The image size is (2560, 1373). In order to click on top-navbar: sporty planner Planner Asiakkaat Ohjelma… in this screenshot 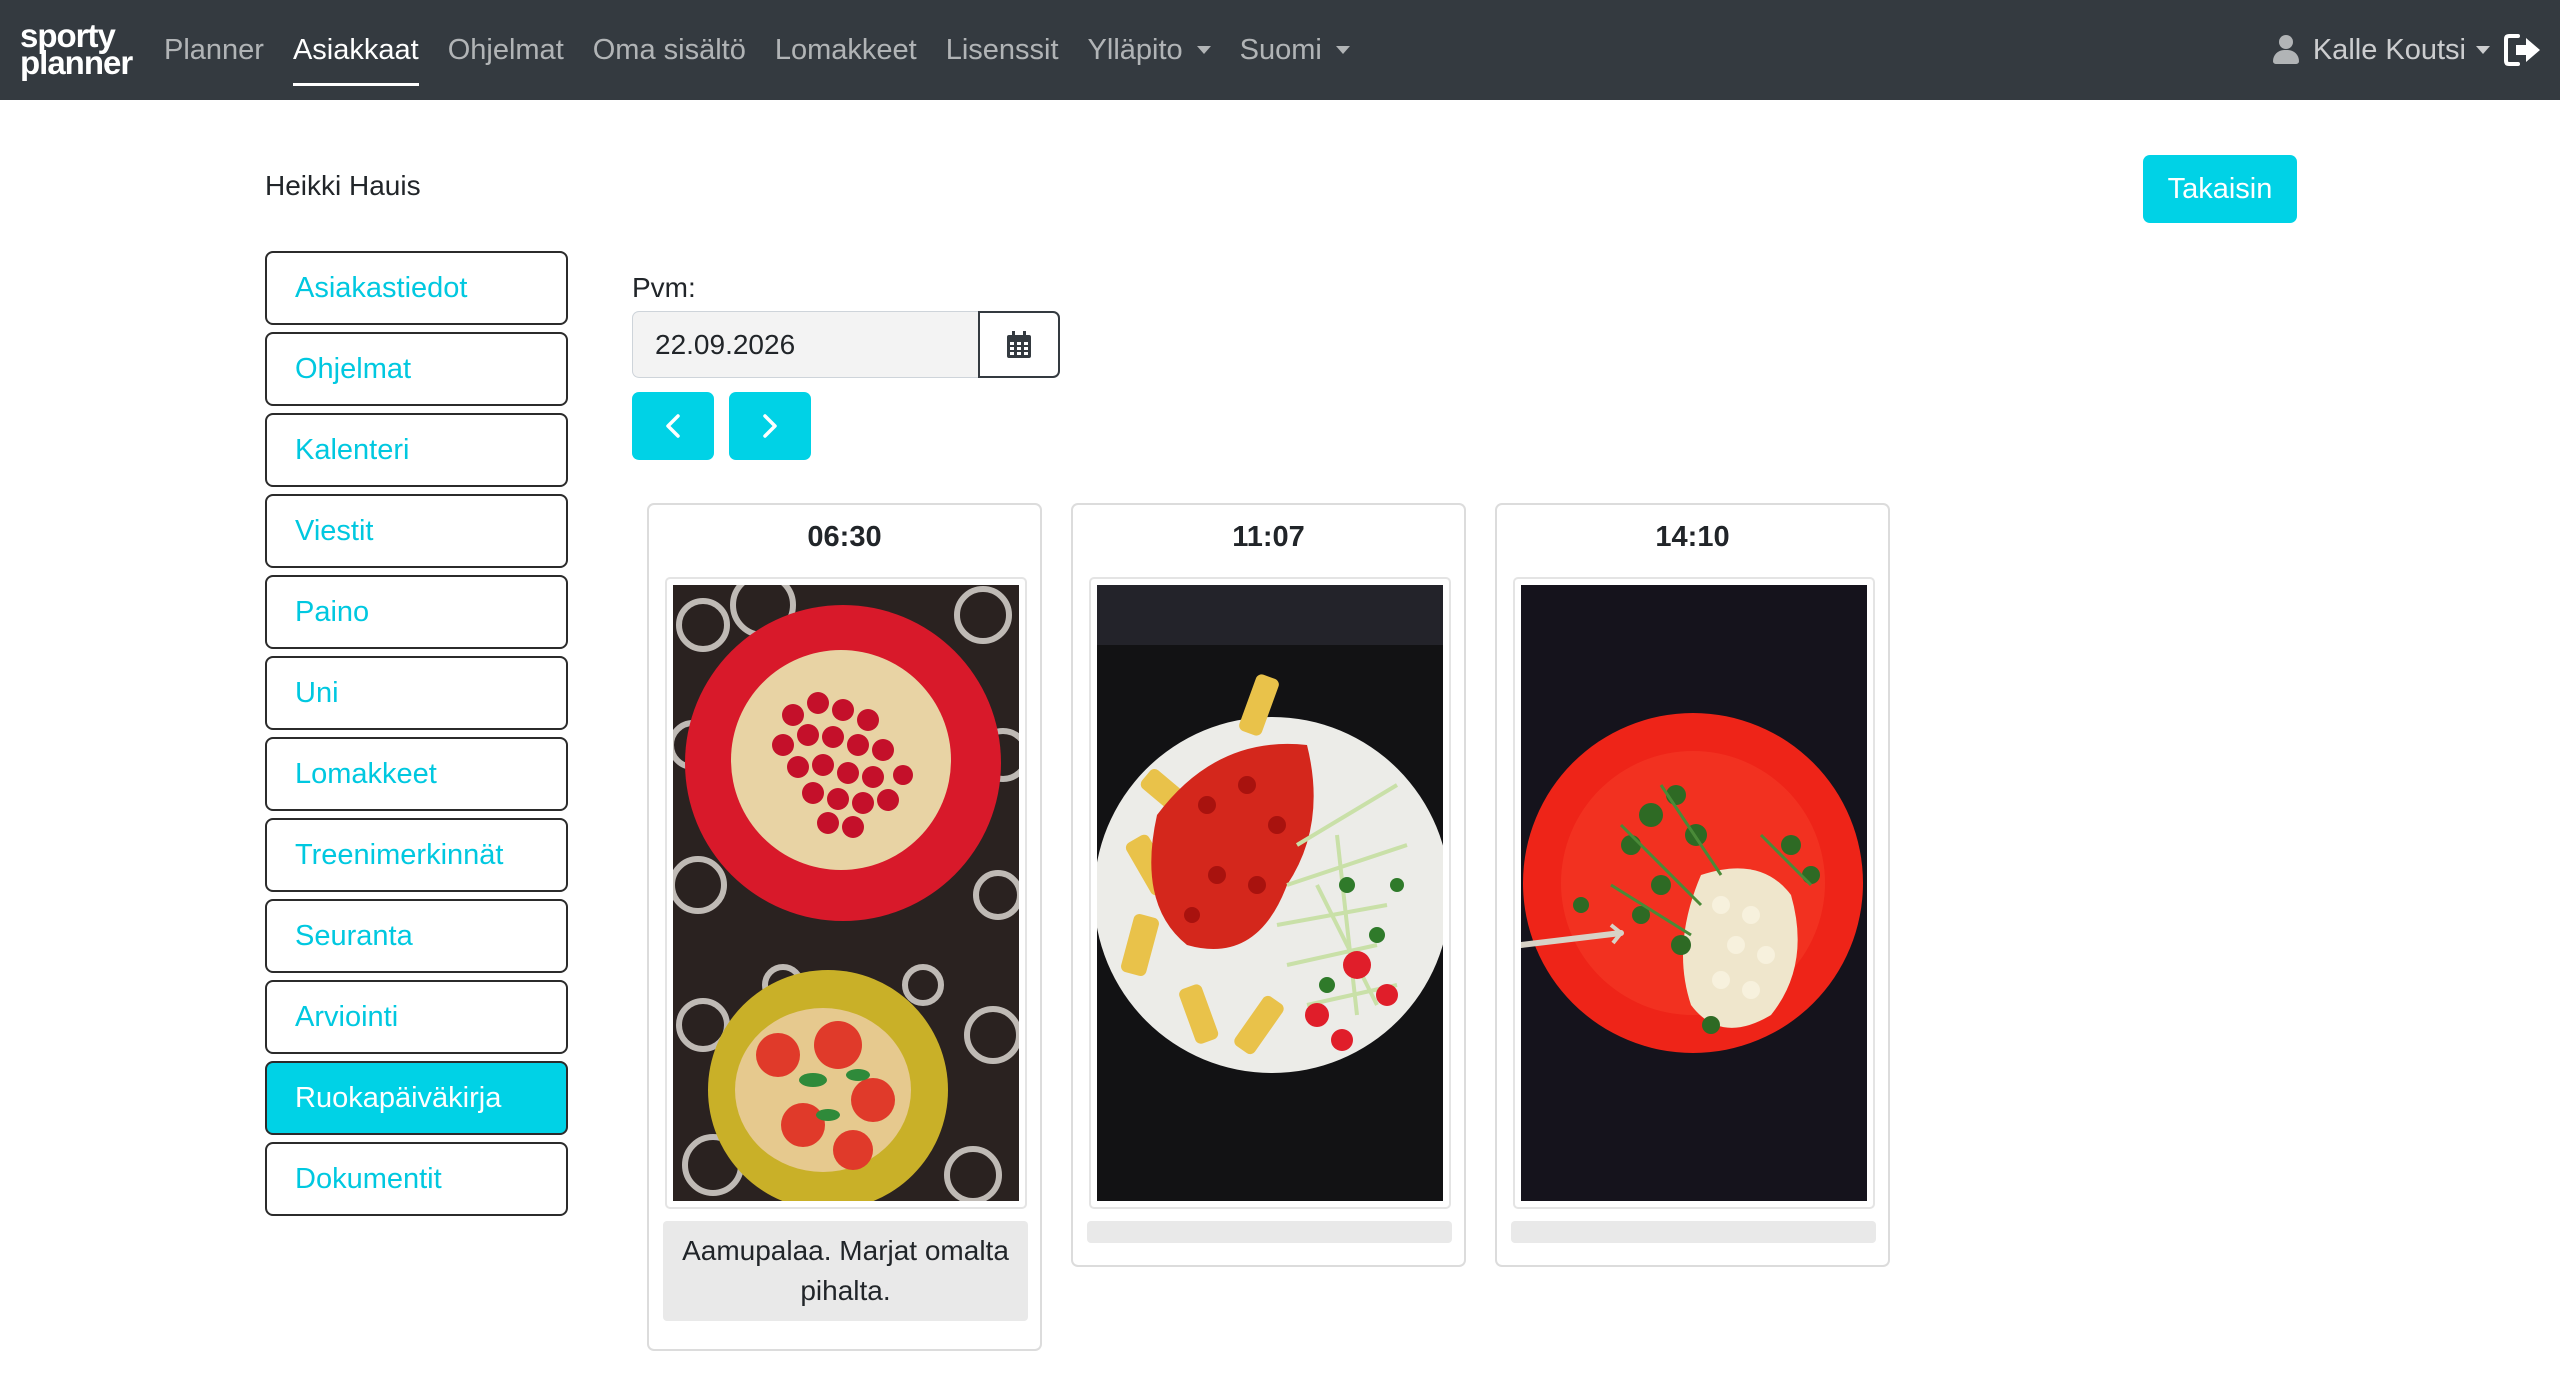, I will do `click(1280, 50)`.